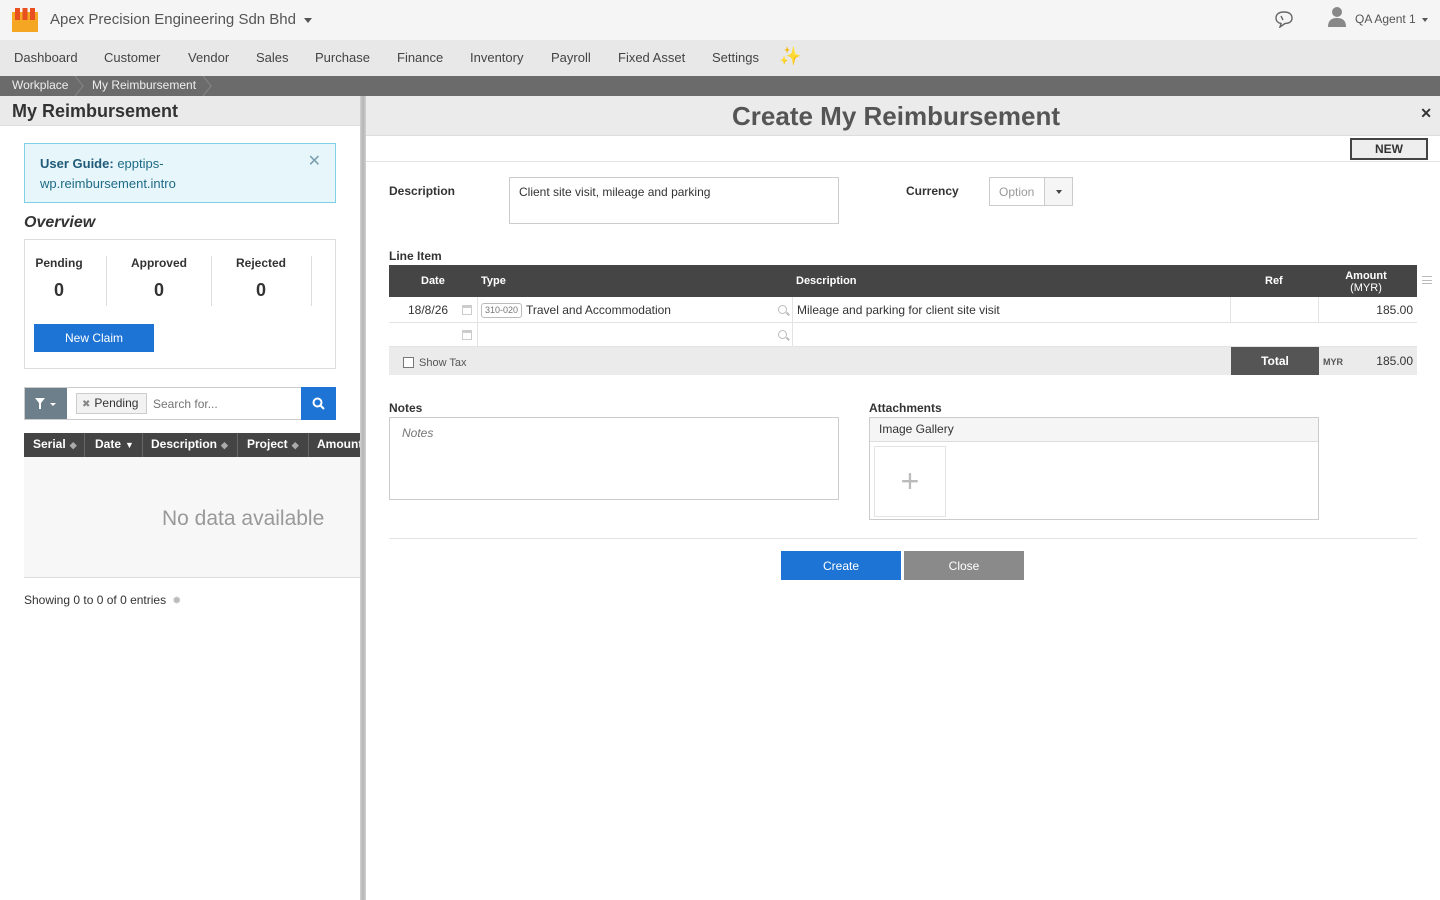 The height and width of the screenshot is (900, 1440). What do you see at coordinates (86, 404) in the screenshot?
I see `remove-icon: ✖` at bounding box center [86, 404].